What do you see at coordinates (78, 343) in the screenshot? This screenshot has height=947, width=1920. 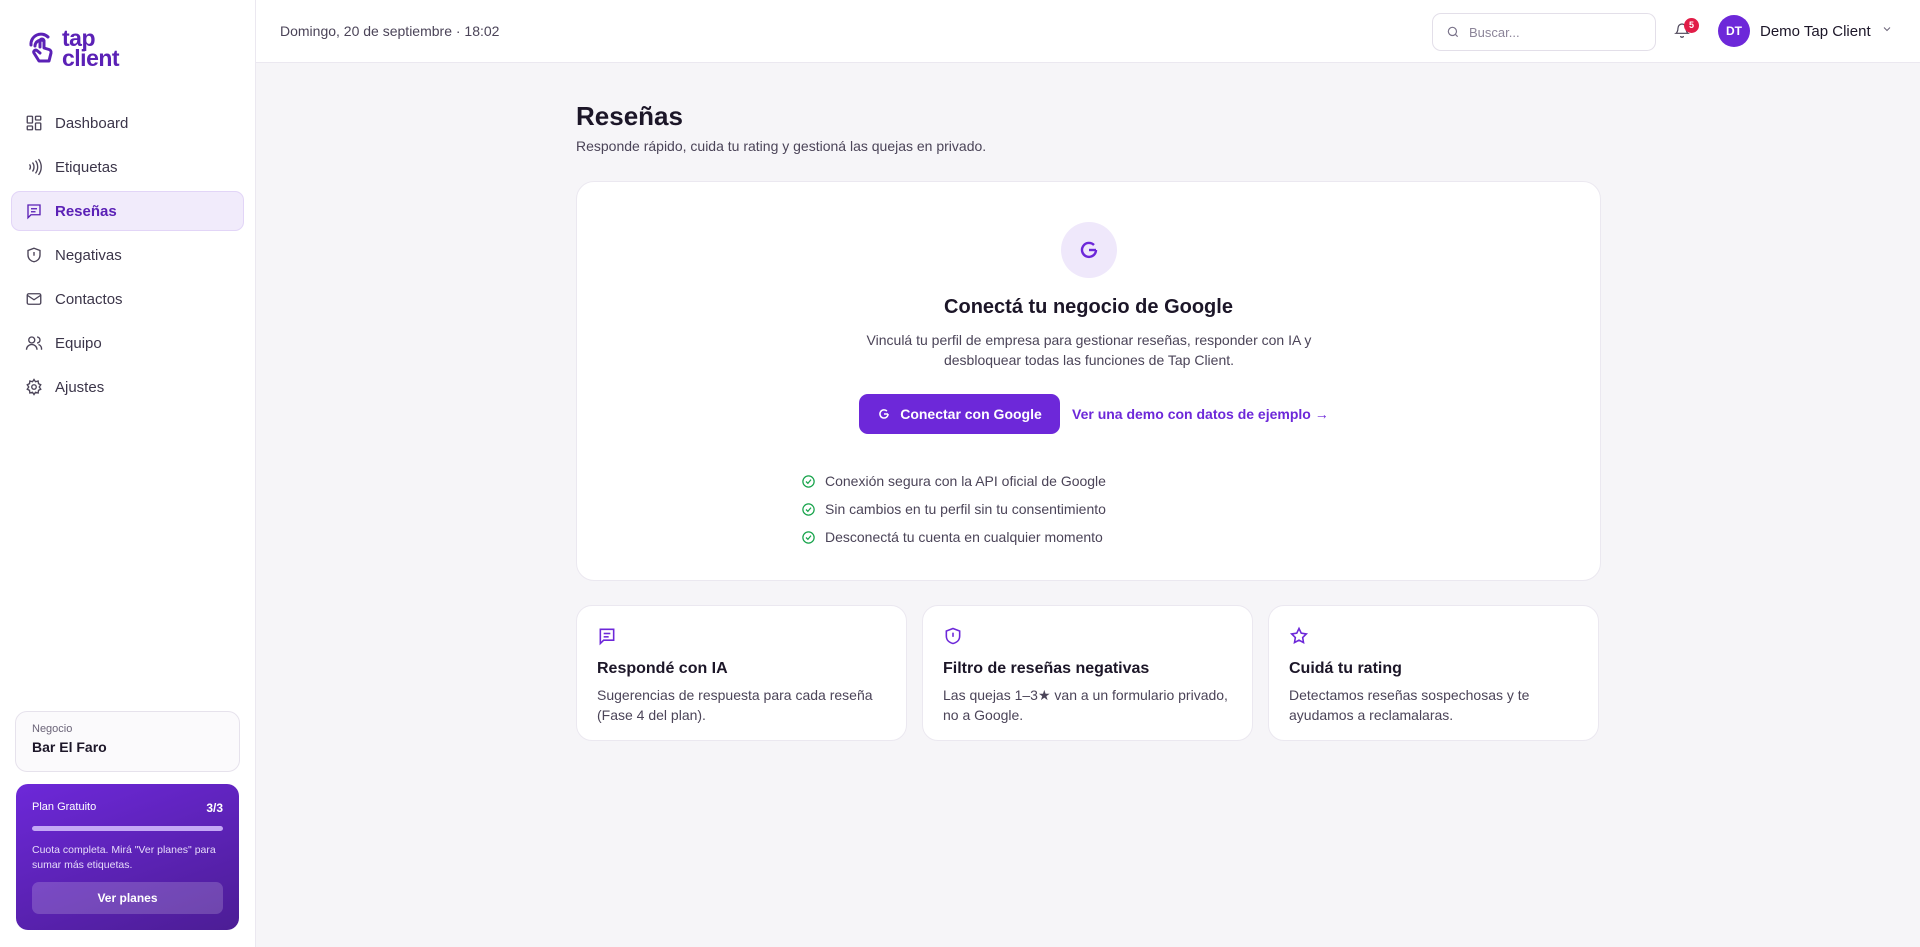 I see `sidebar-item-label: Equipo` at bounding box center [78, 343].